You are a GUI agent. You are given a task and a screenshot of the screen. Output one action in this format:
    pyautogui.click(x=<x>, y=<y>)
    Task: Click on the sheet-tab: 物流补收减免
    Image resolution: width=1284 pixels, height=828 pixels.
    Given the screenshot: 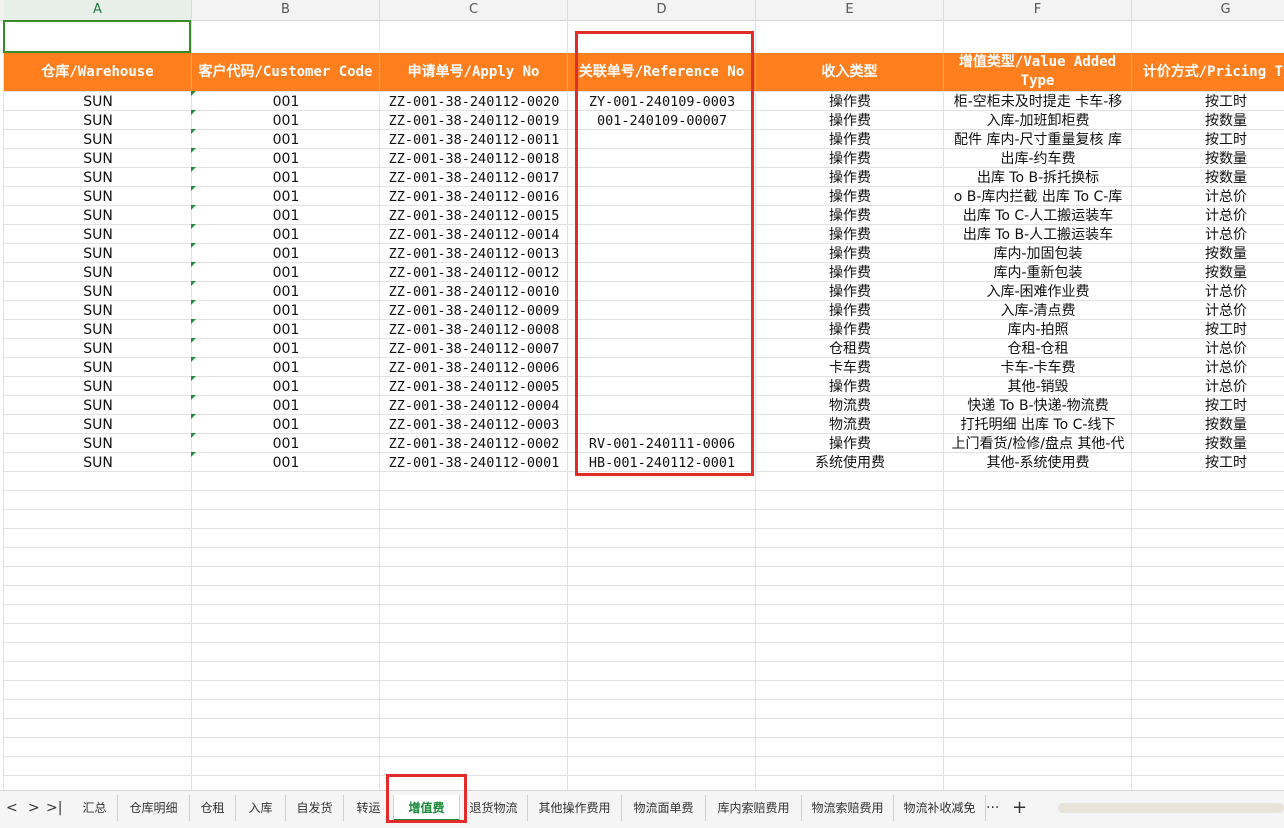 What is the action you would take?
    pyautogui.click(x=940, y=808)
    